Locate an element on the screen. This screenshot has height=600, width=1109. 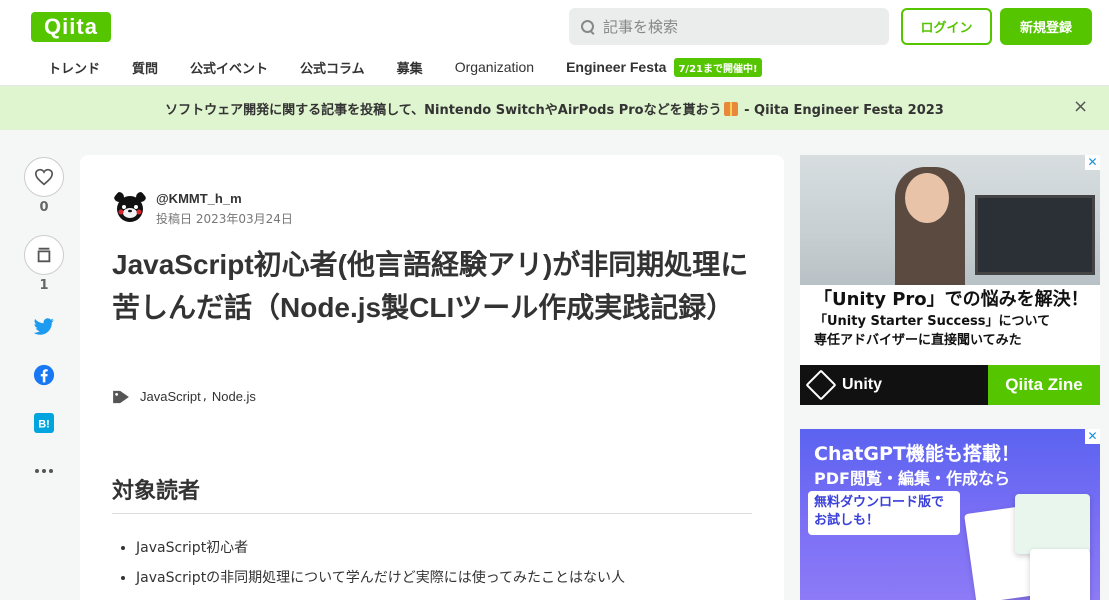
author-name: @KMMT_h_m is located at coordinates (224, 198).